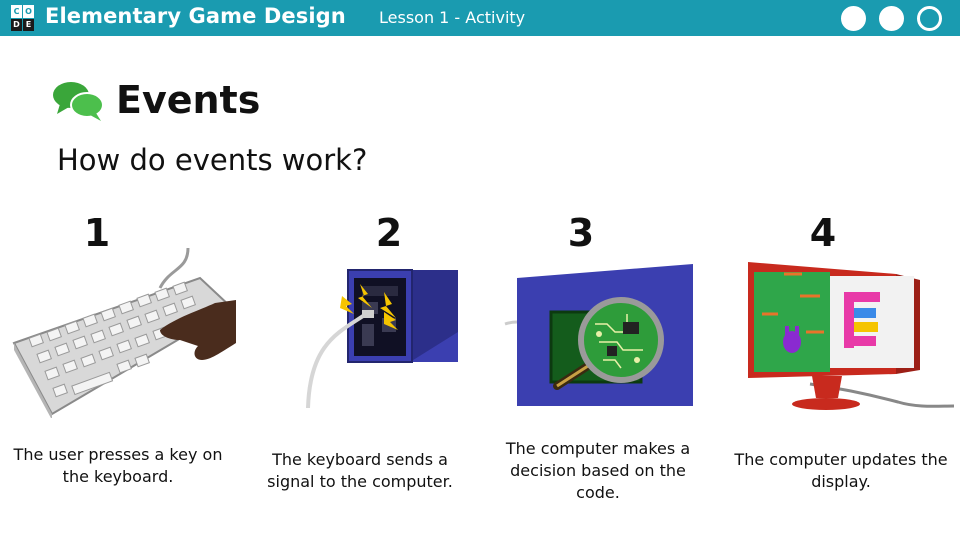  What do you see at coordinates (28, 24) in the screenshot?
I see `logo-letter: E` at bounding box center [28, 24].